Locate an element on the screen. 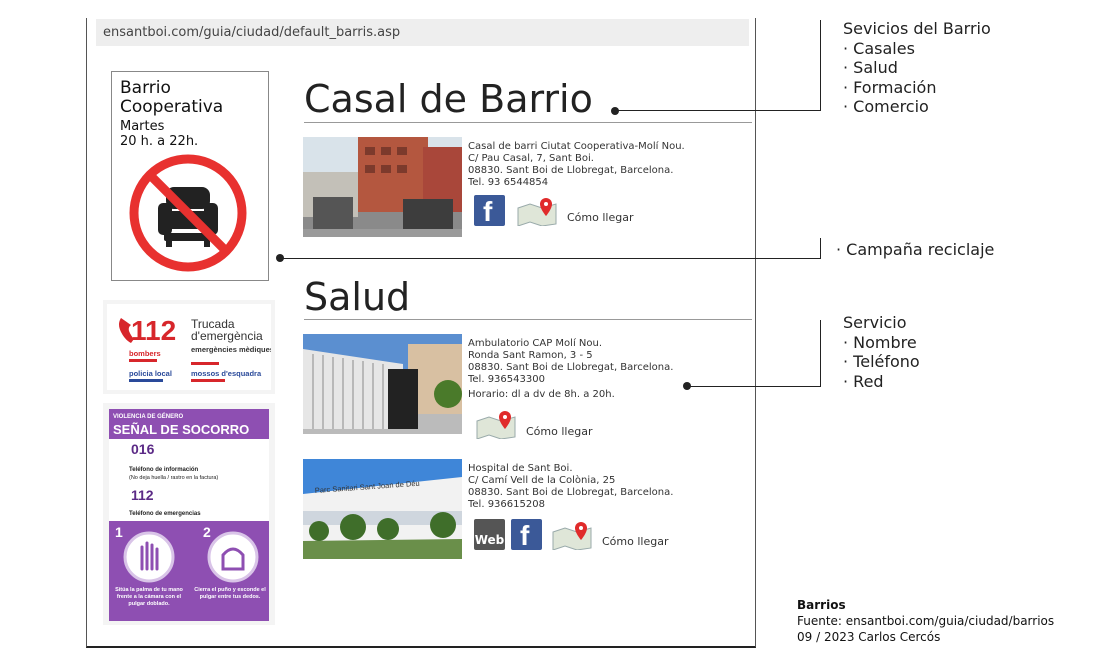 Image resolution: width=1100 pixels, height=670 pixels. service-mossos: mossos d'esquadra is located at coordinates (226, 373).